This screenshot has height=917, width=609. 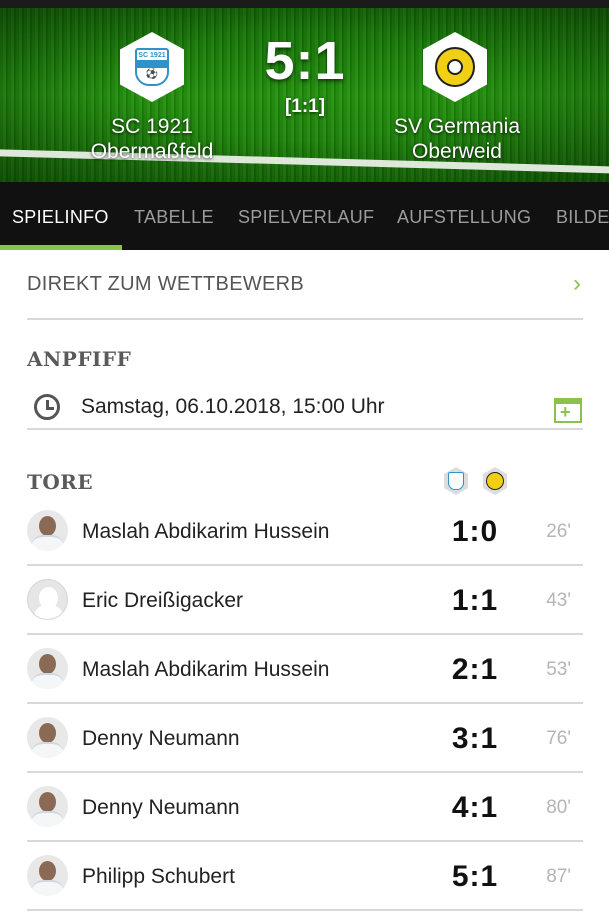 What do you see at coordinates (456, 481) in the screenshot?
I see `home-team-mini-crest` at bounding box center [456, 481].